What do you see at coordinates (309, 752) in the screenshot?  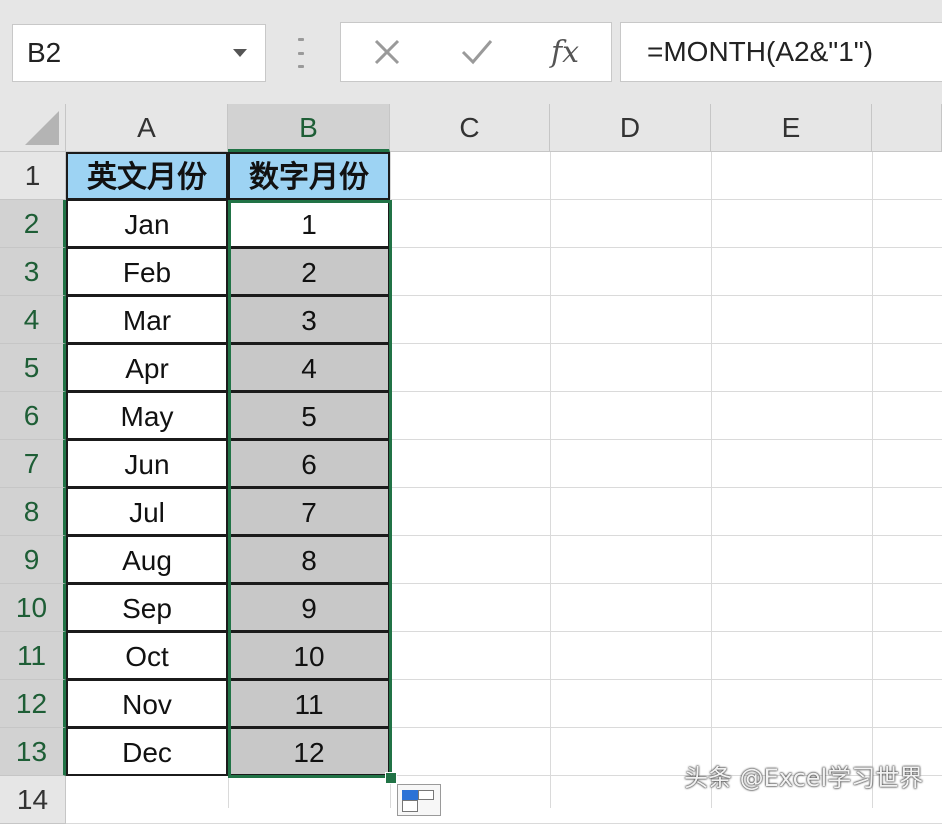 I see `cell-b13: 12` at bounding box center [309, 752].